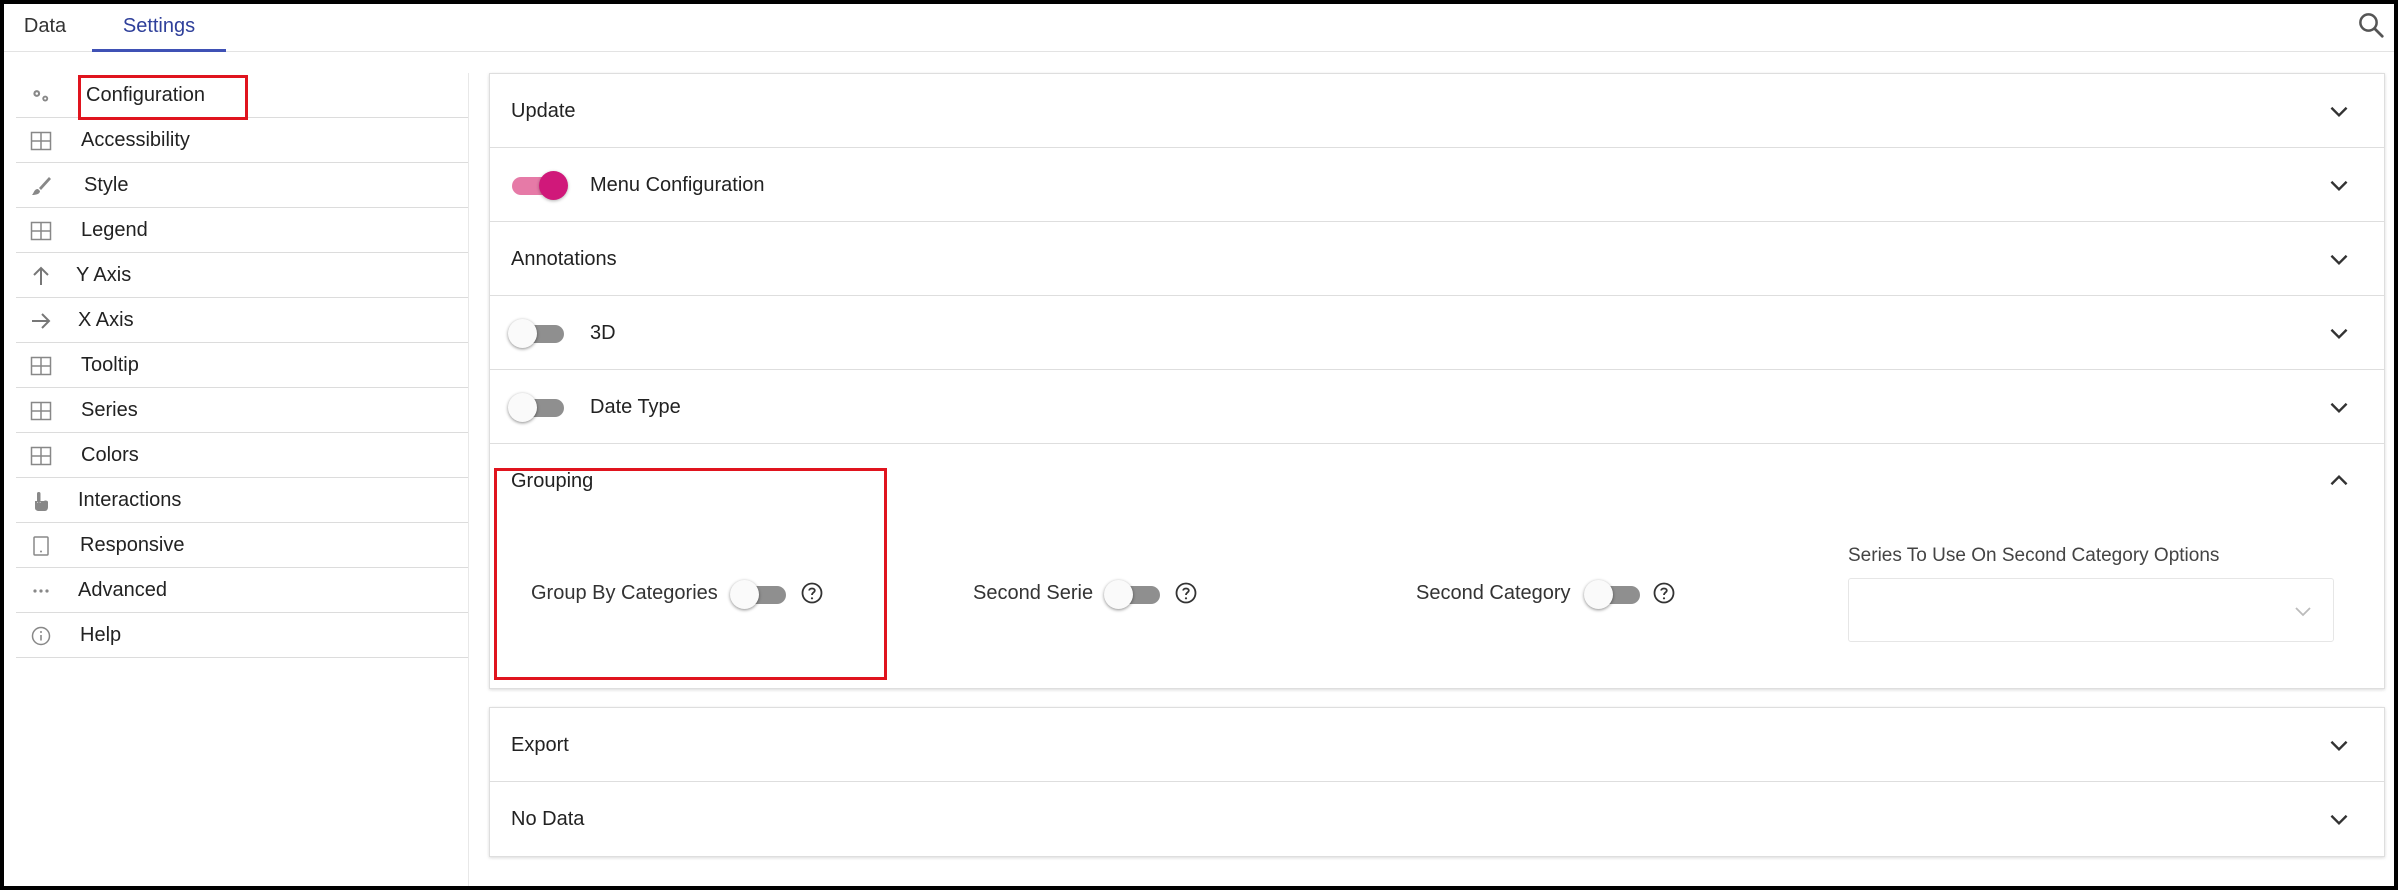 The height and width of the screenshot is (890, 2398). I want to click on second-serie-label: Second Serie, so click(1033, 593).